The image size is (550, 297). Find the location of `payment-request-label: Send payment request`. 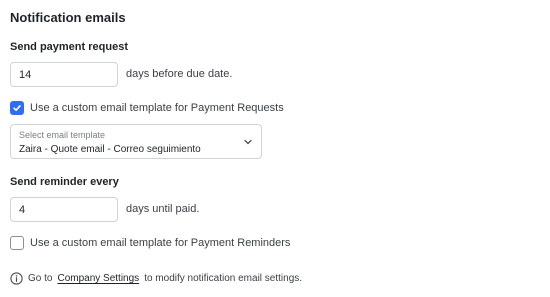

payment-request-label: Send payment request is located at coordinates (69, 47).